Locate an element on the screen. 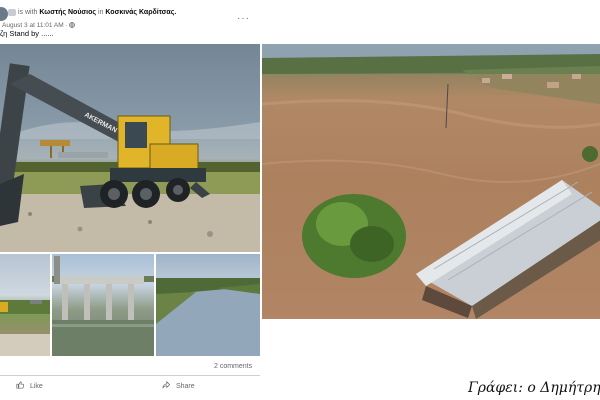 This screenshot has width=600, height=400. like-button: Like is located at coordinates (29, 387).